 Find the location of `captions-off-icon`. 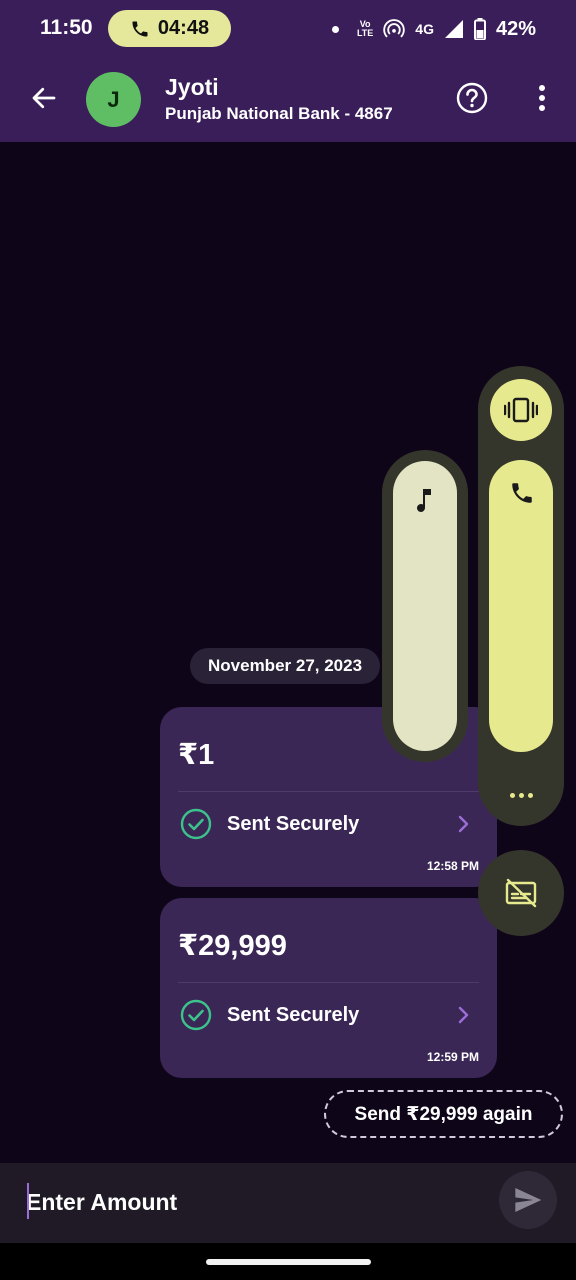

captions-off-icon is located at coordinates (521, 893).